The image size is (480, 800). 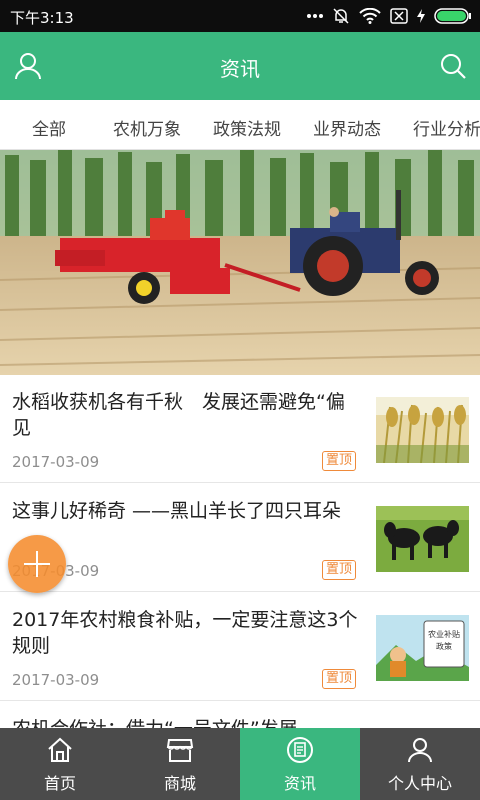 I want to click on bottom-nav: 首页 商城 资讯 个人中心, so click(x=240, y=764).